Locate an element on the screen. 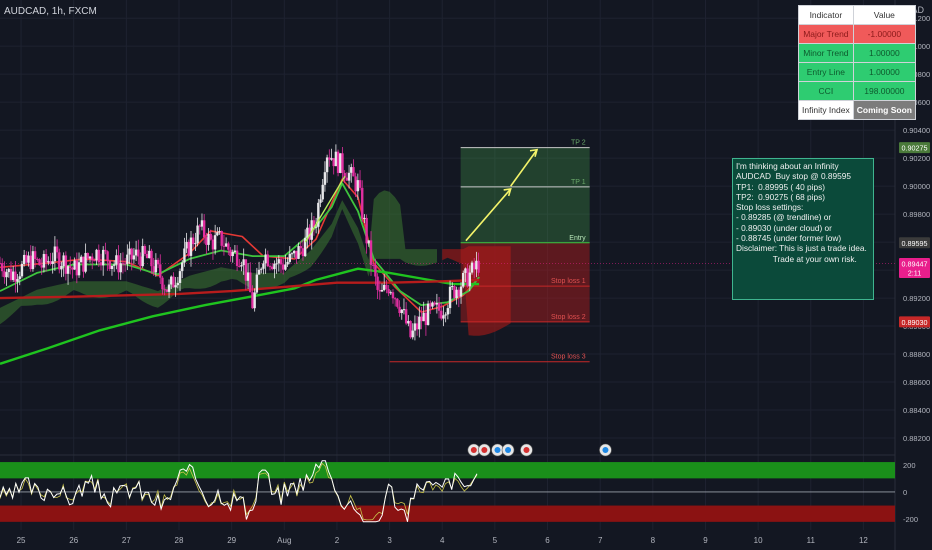 The width and height of the screenshot is (932, 550). price-badge-label: 0.89030 is located at coordinates (915, 322).